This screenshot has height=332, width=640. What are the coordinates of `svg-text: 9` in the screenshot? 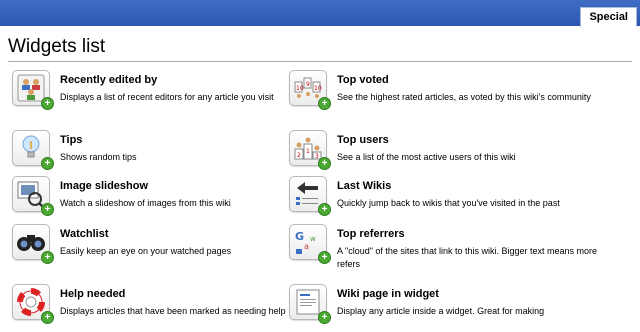 It's located at (308, 84).